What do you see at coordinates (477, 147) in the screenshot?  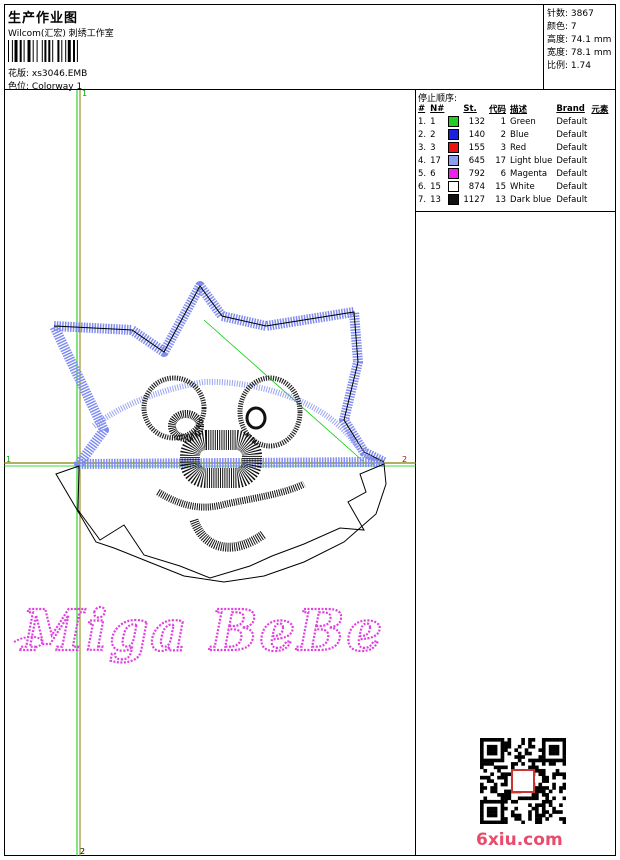 I see `row-stitches: 155` at bounding box center [477, 147].